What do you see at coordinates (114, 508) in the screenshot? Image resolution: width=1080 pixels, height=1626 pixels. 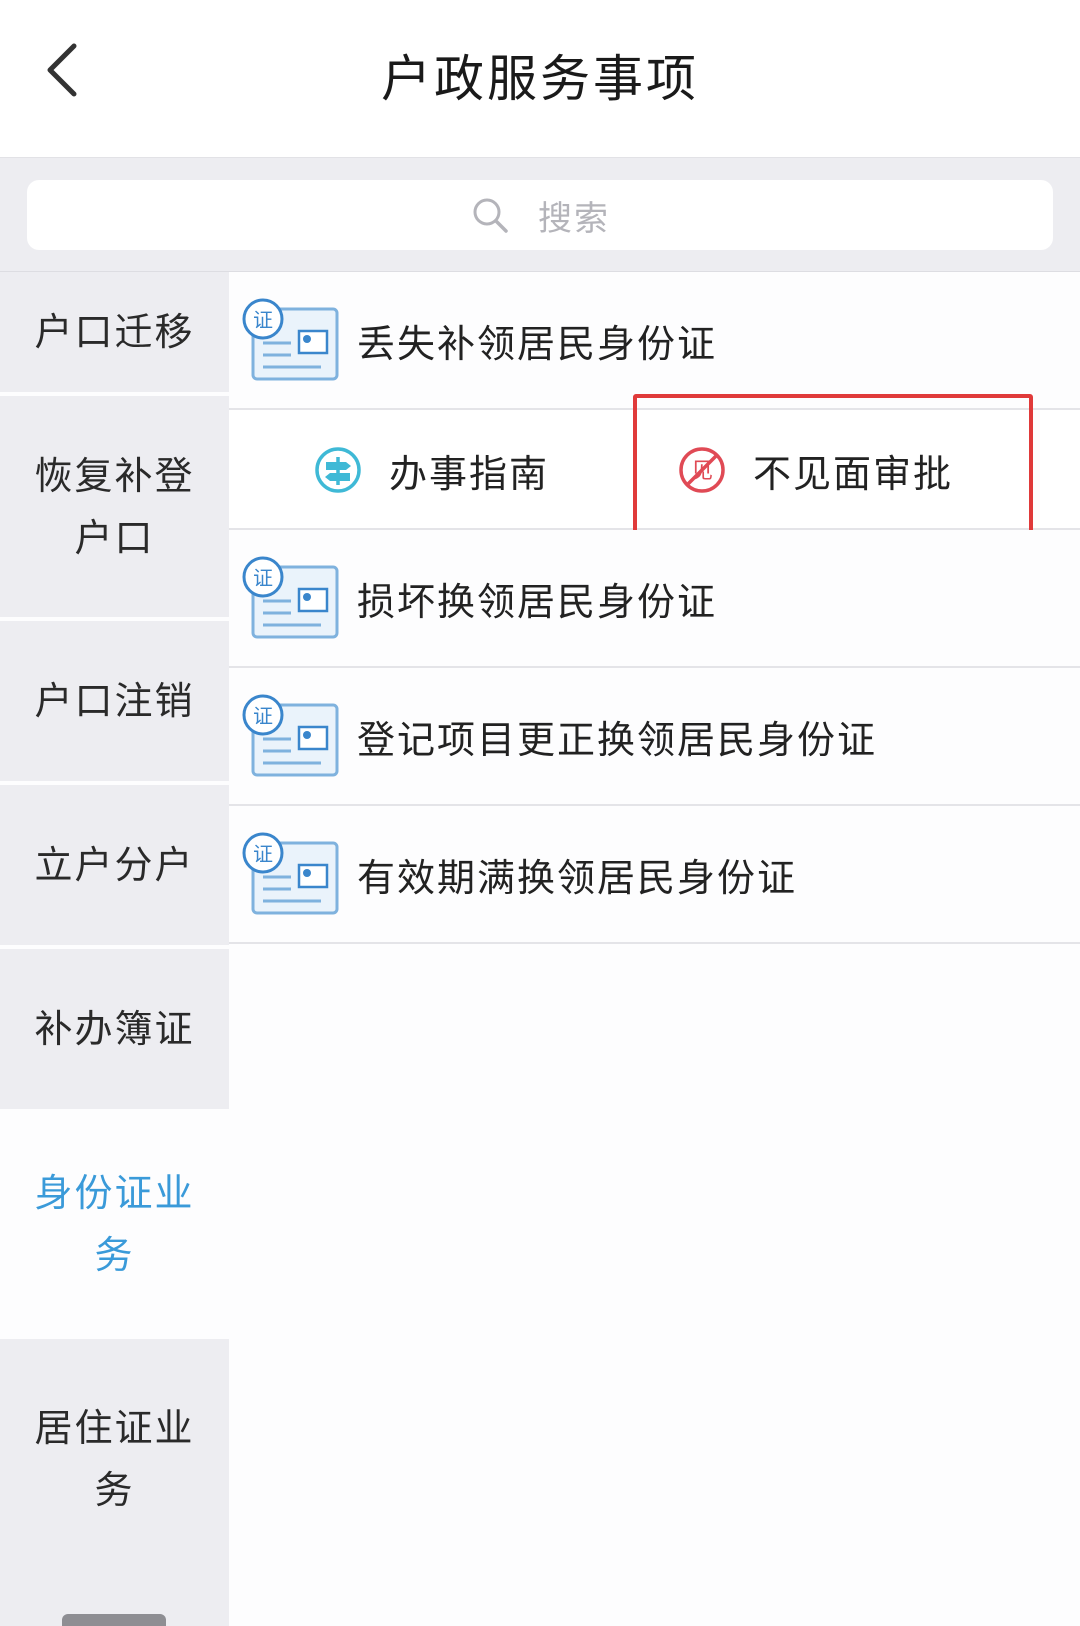 I see `sidebar-item-restore-hukou: 恢复补登 户口` at bounding box center [114, 508].